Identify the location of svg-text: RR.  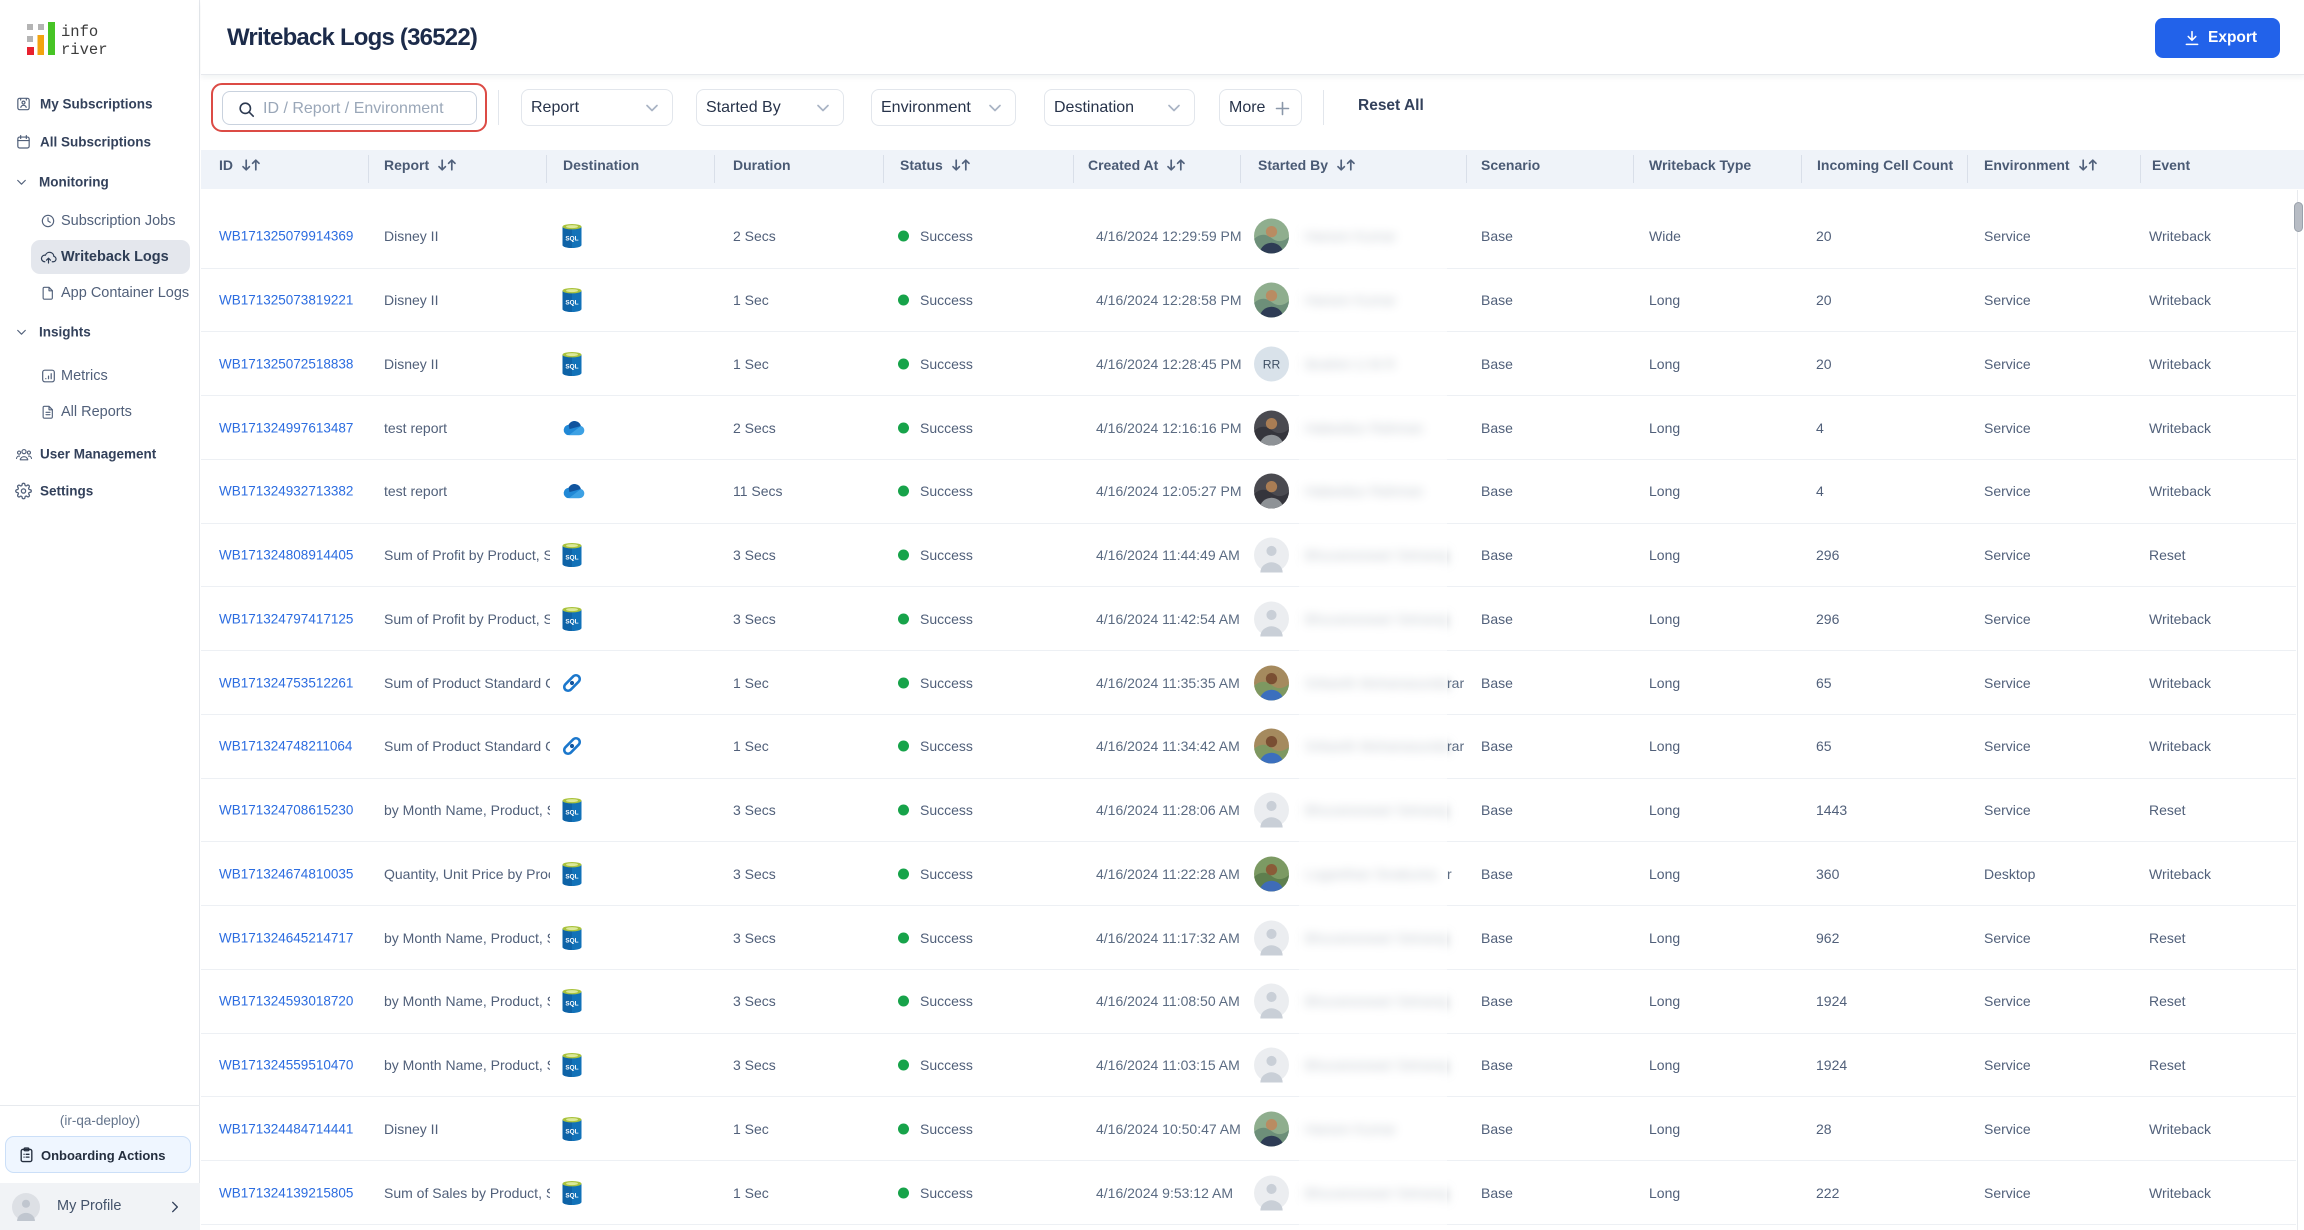
(1272, 364).